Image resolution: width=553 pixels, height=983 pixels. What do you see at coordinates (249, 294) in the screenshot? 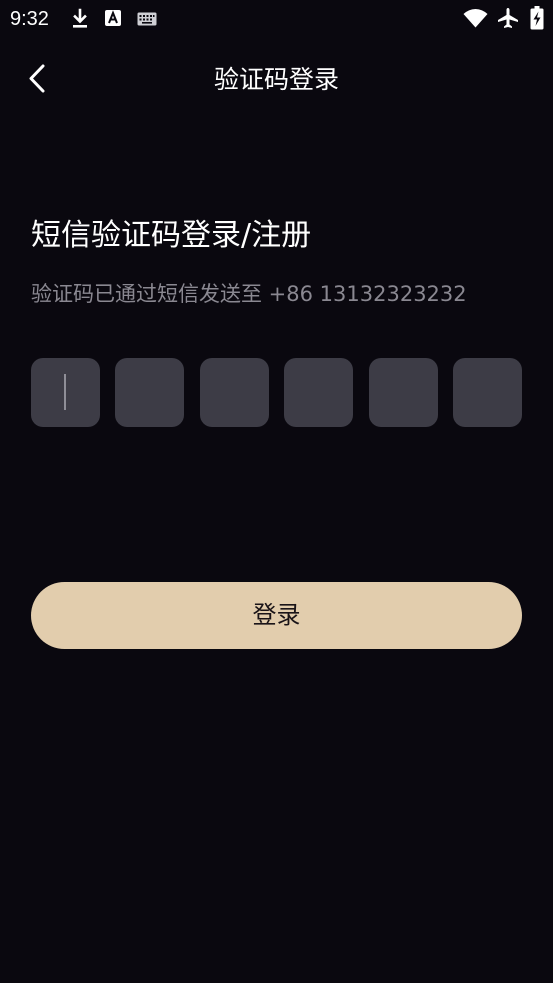
I see `sms-sent-notice: 验证码已通过短信发送至 +86 13132323232` at bounding box center [249, 294].